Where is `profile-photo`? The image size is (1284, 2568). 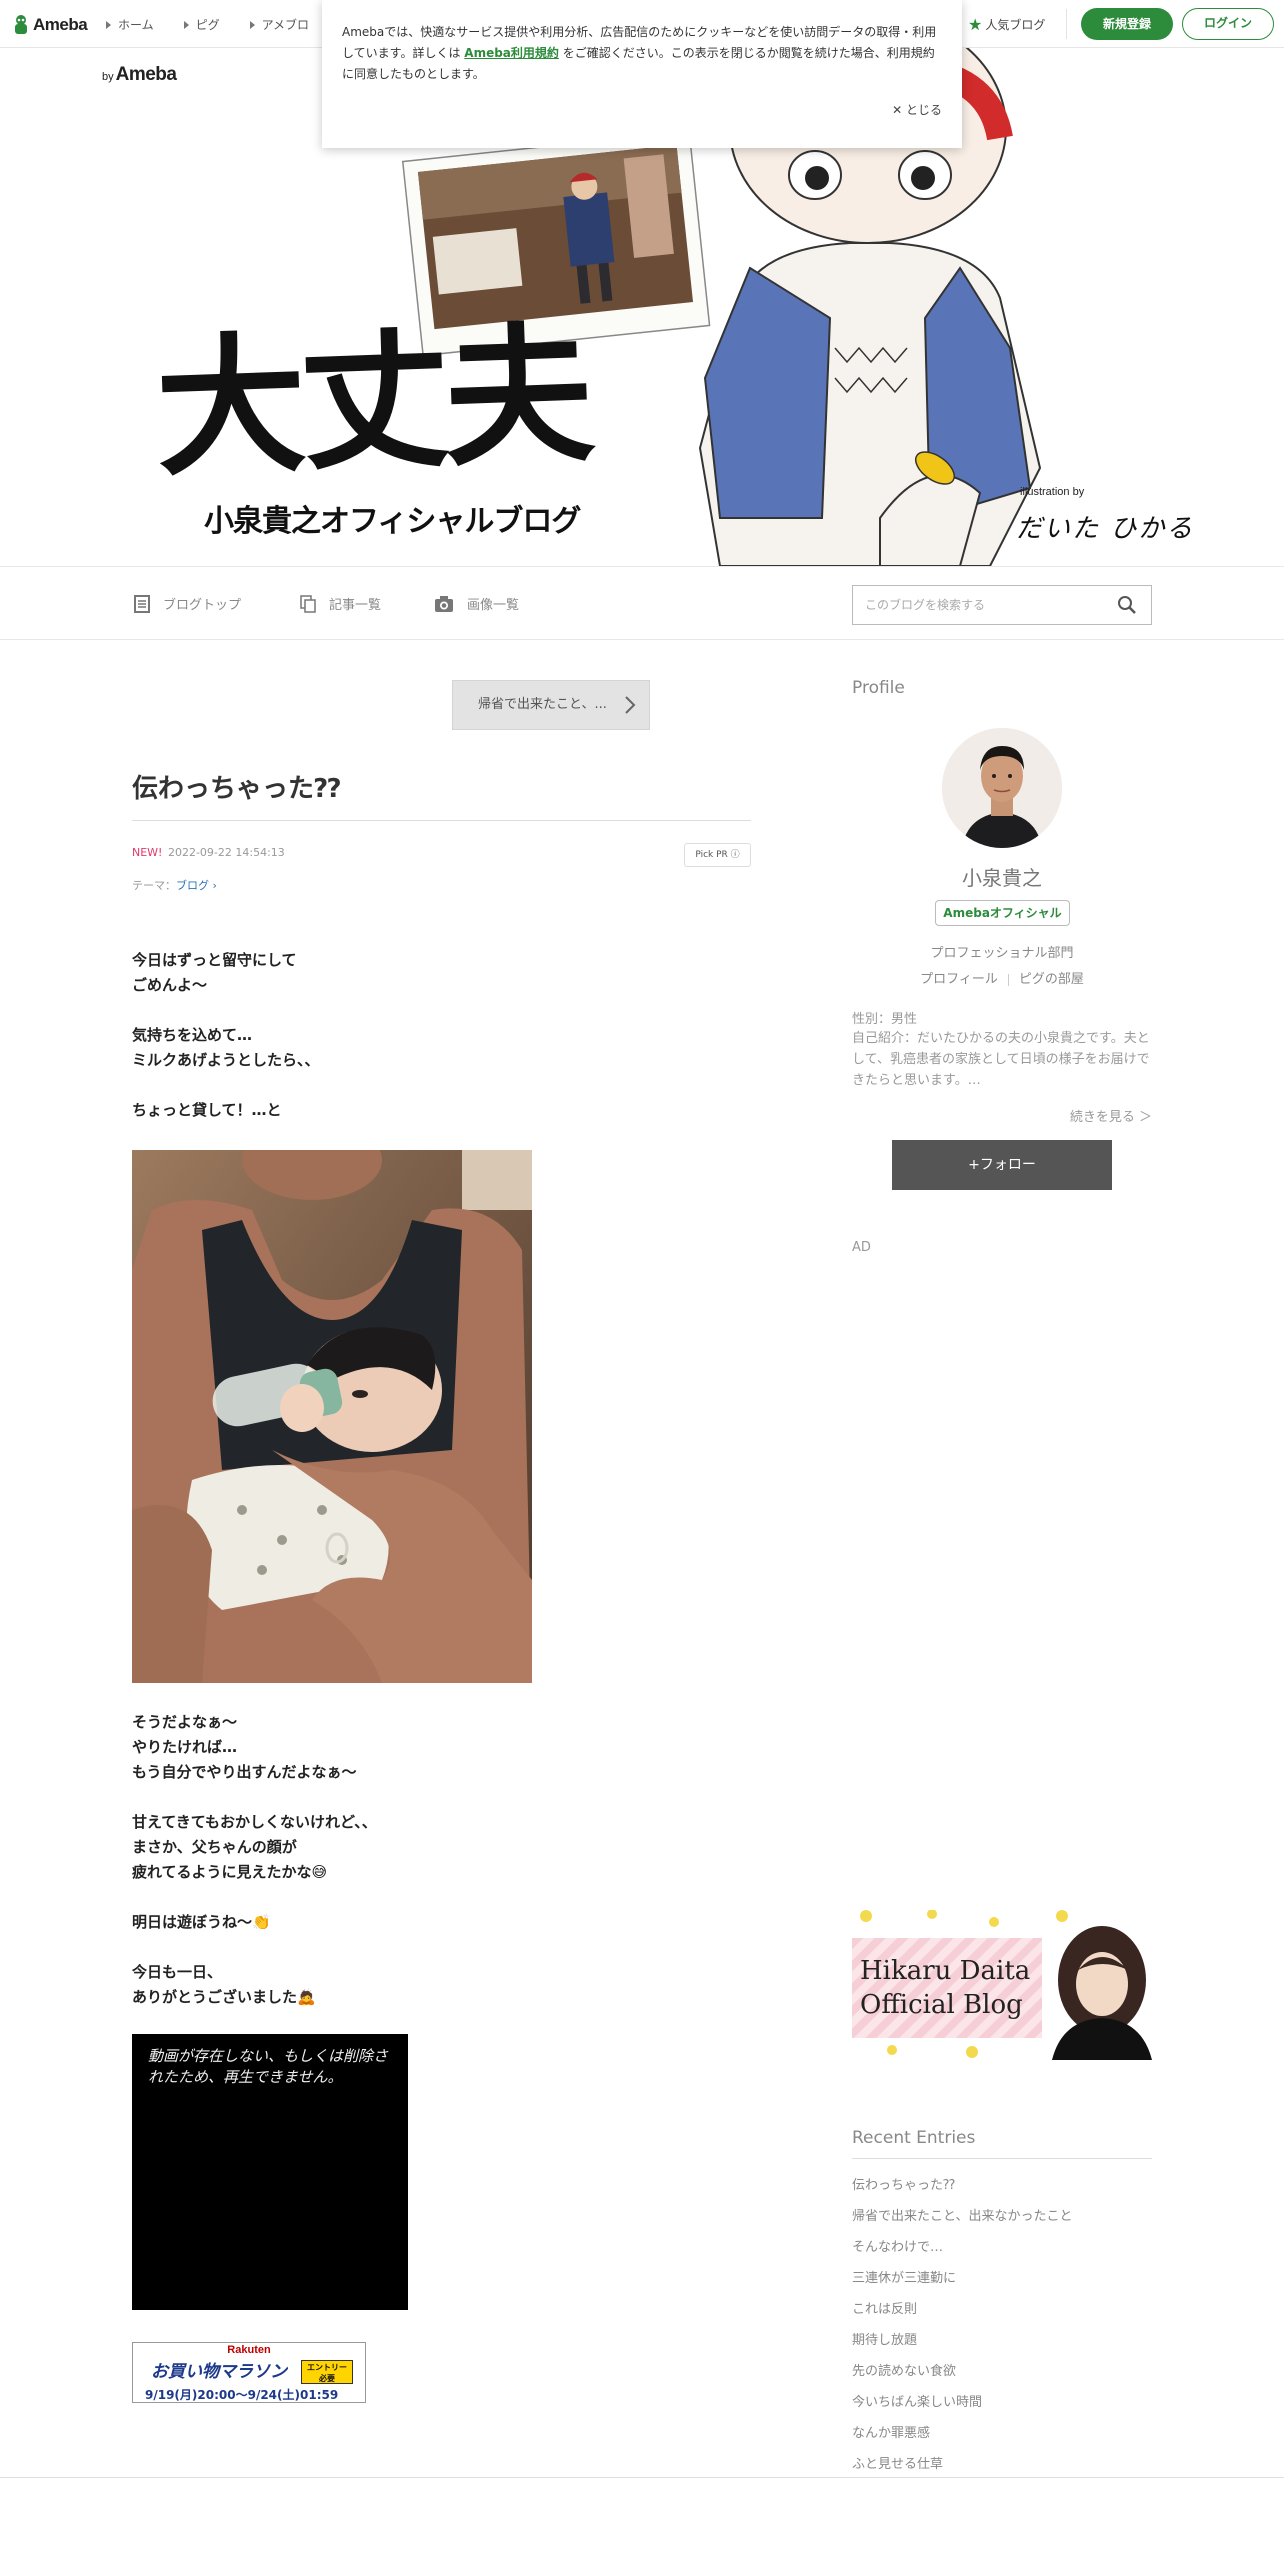
profile-photo is located at coordinates (1002, 788).